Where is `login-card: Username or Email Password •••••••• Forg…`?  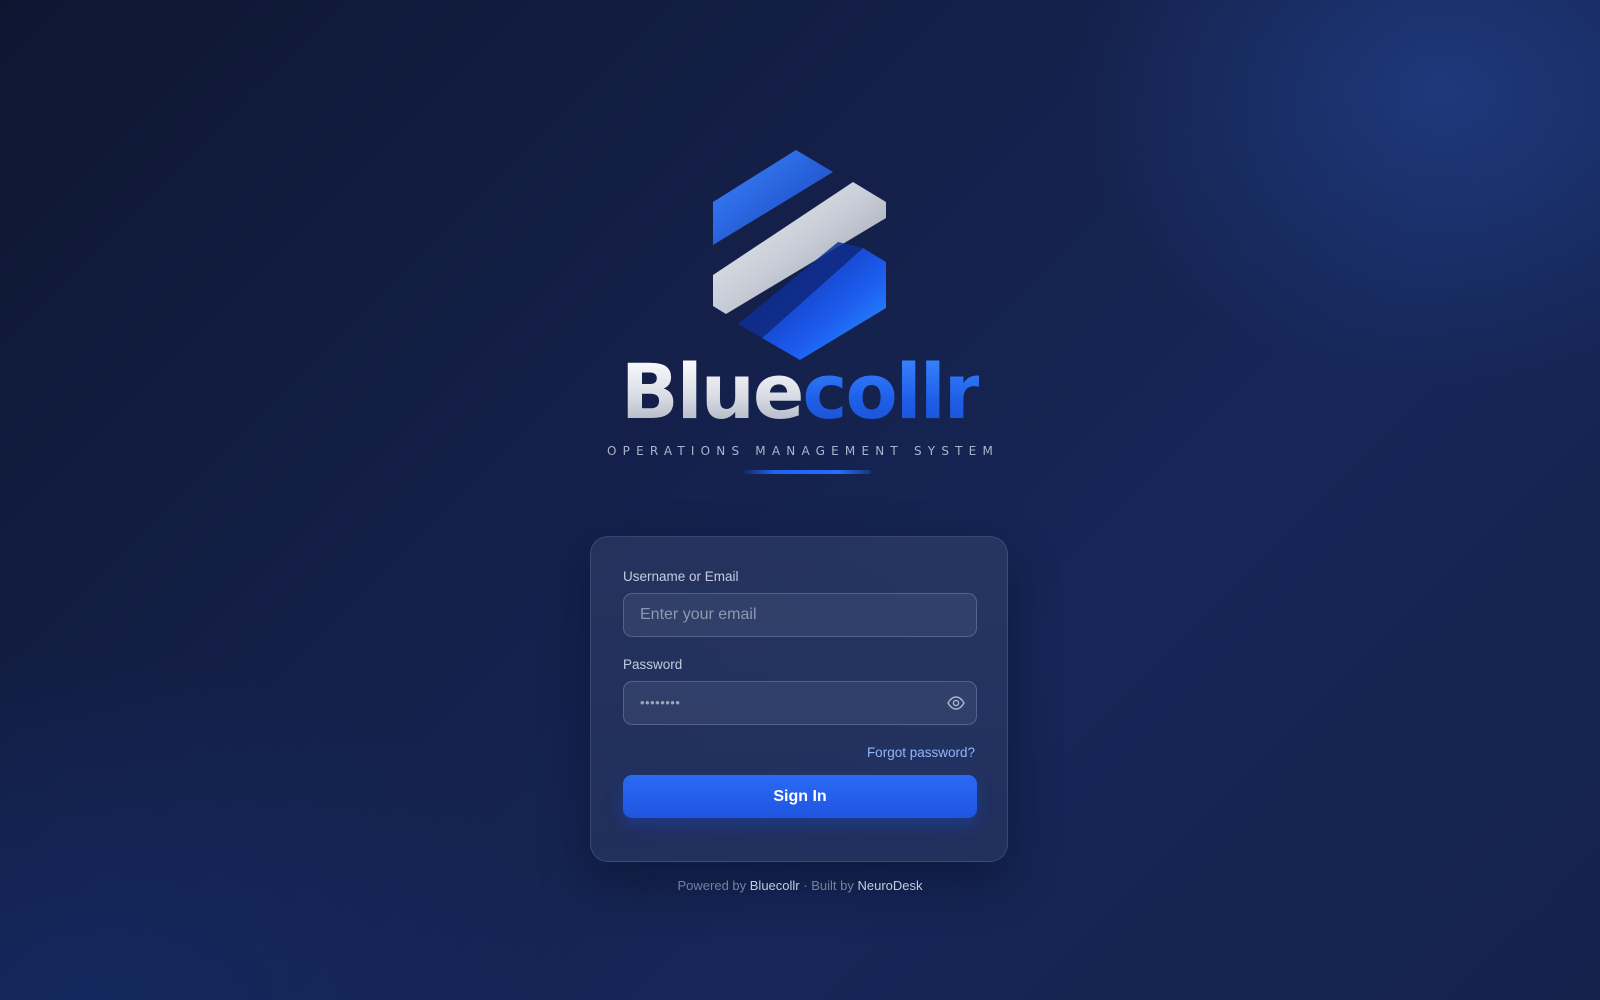 login-card: Username or Email Password •••••••• Forg… is located at coordinates (799, 699).